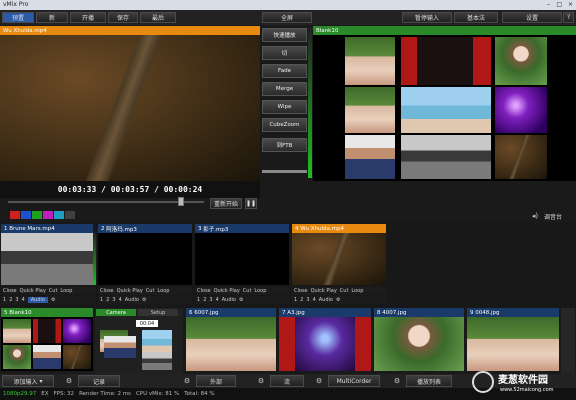 This screenshot has width=576, height=400. What do you see at coordinates (284, 35) in the screenshot?
I see `quick-play-button: 快速播放` at bounding box center [284, 35].